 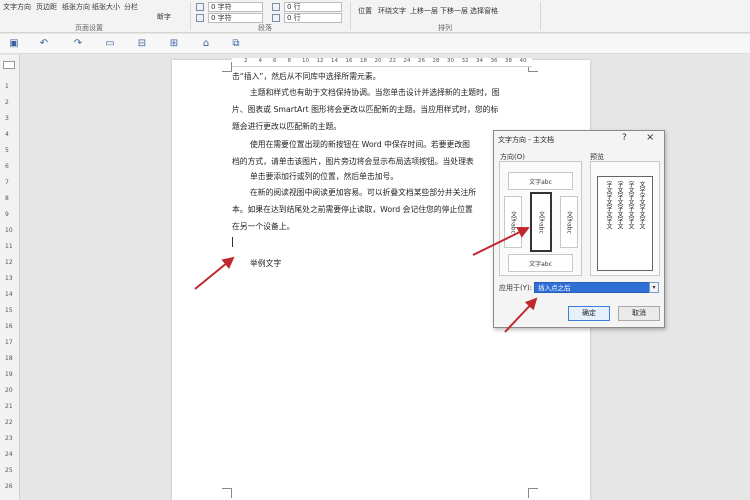 I want to click on ruler-tick-label: 17, so click(x=9, y=342).